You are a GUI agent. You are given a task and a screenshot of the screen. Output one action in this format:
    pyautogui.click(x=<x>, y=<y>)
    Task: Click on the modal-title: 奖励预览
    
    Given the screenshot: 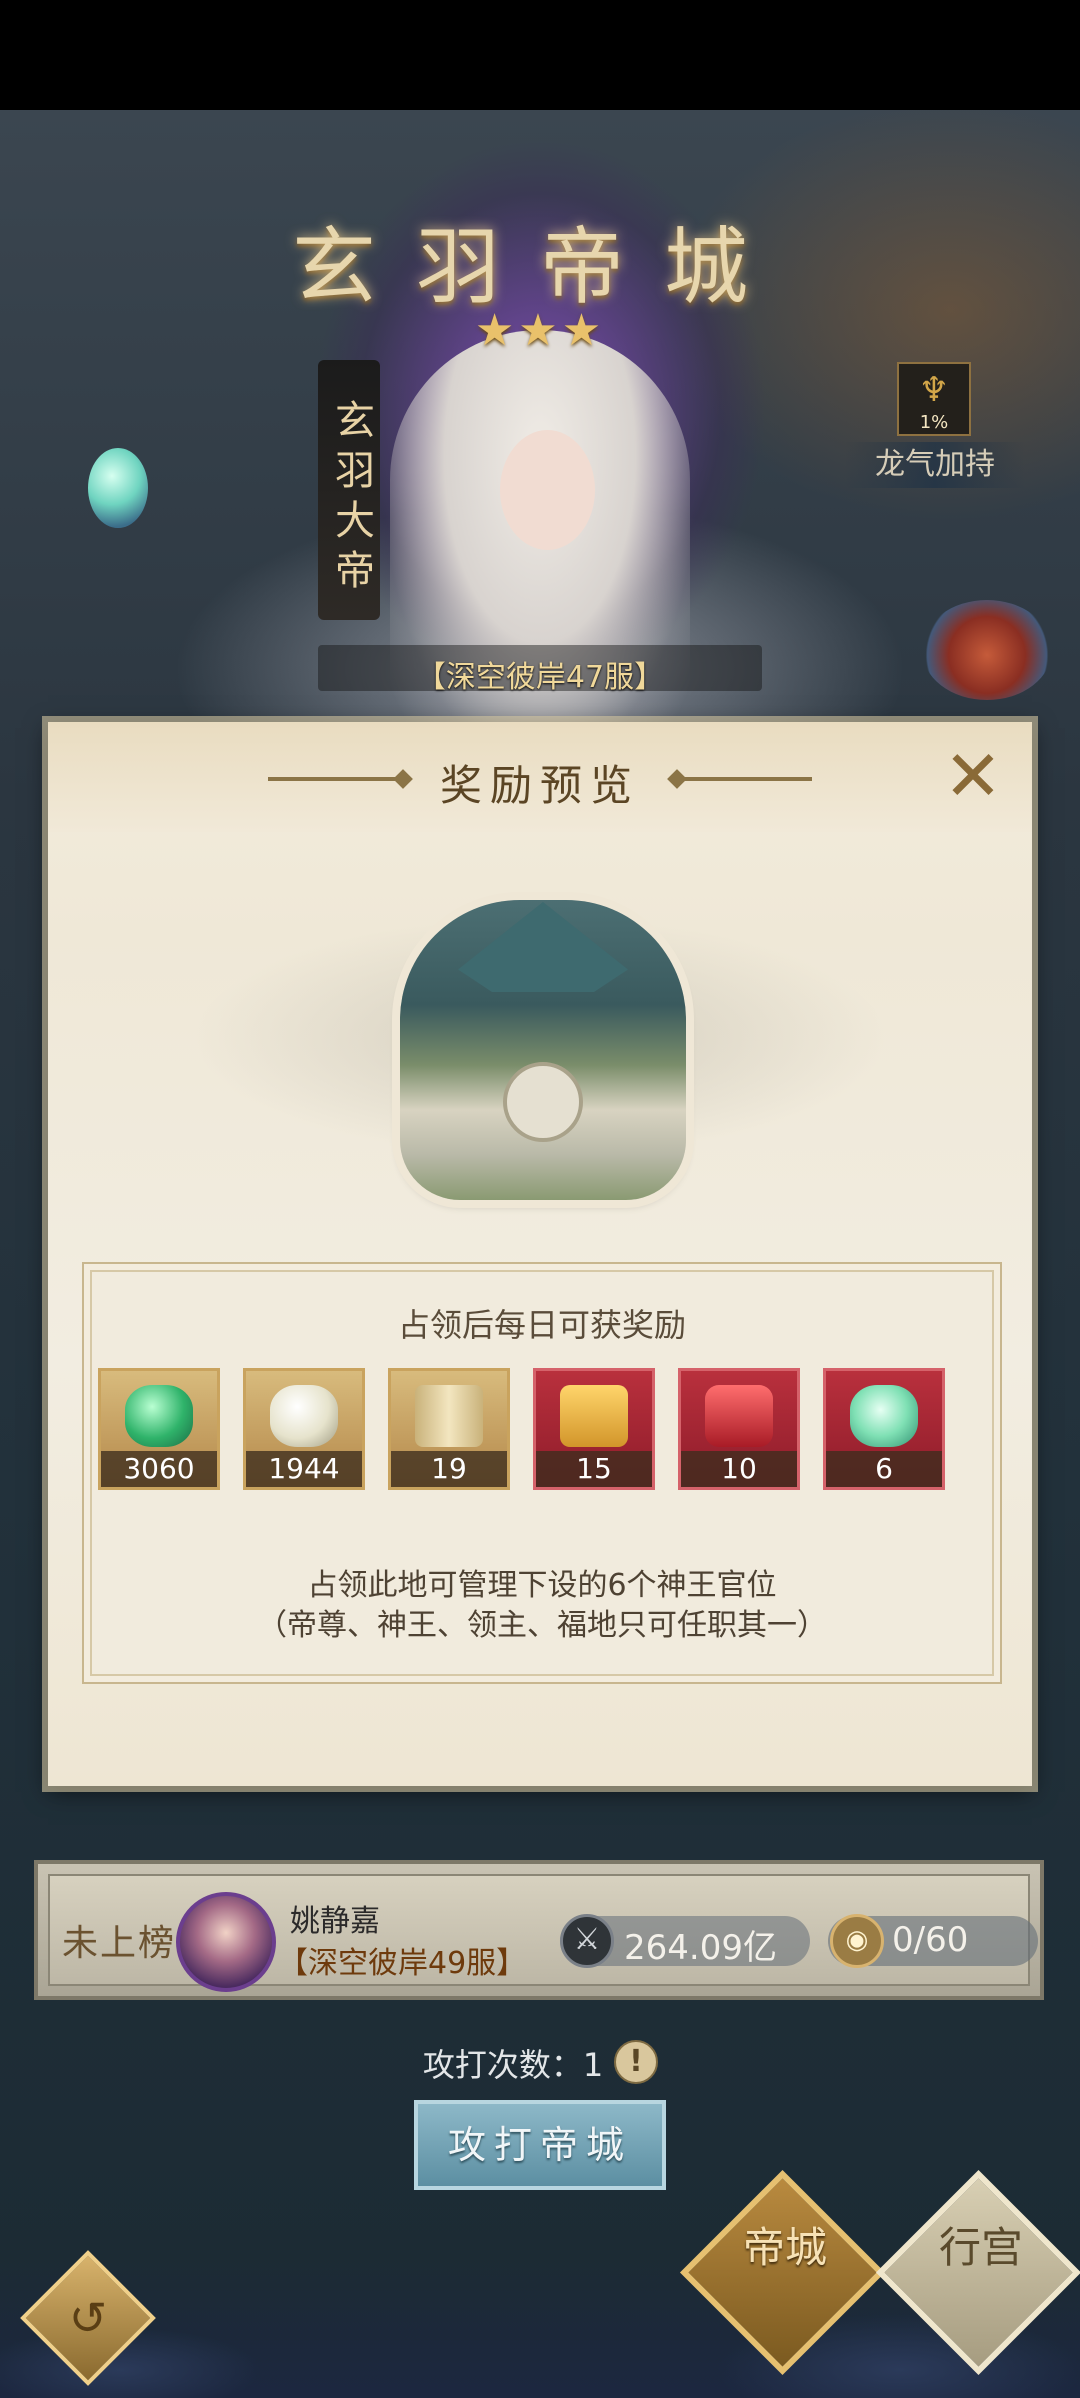 What is the action you would take?
    pyautogui.click(x=539, y=785)
    